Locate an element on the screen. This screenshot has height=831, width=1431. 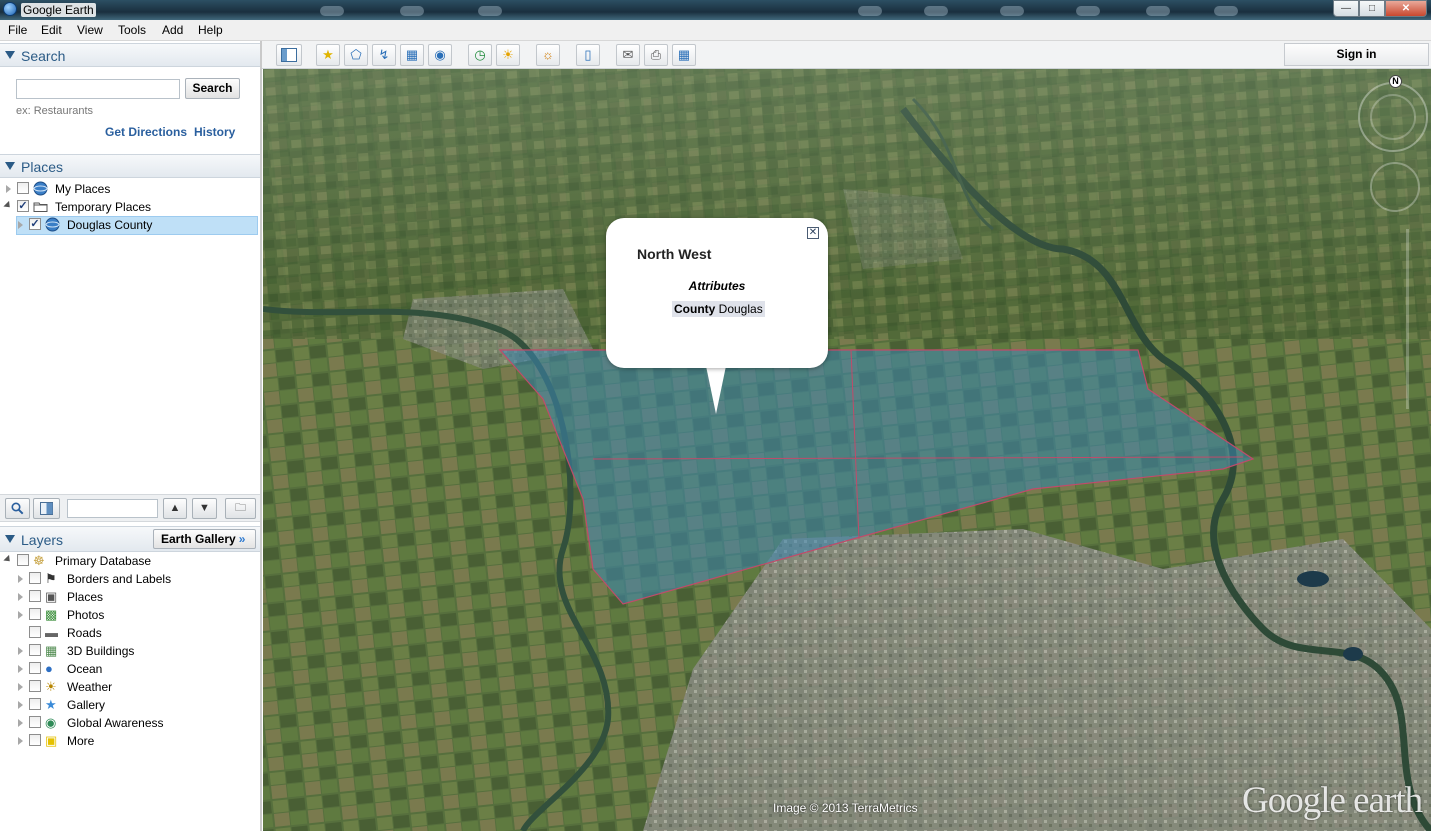
close-window-button: ✕ is located at coordinates (1406, 8).